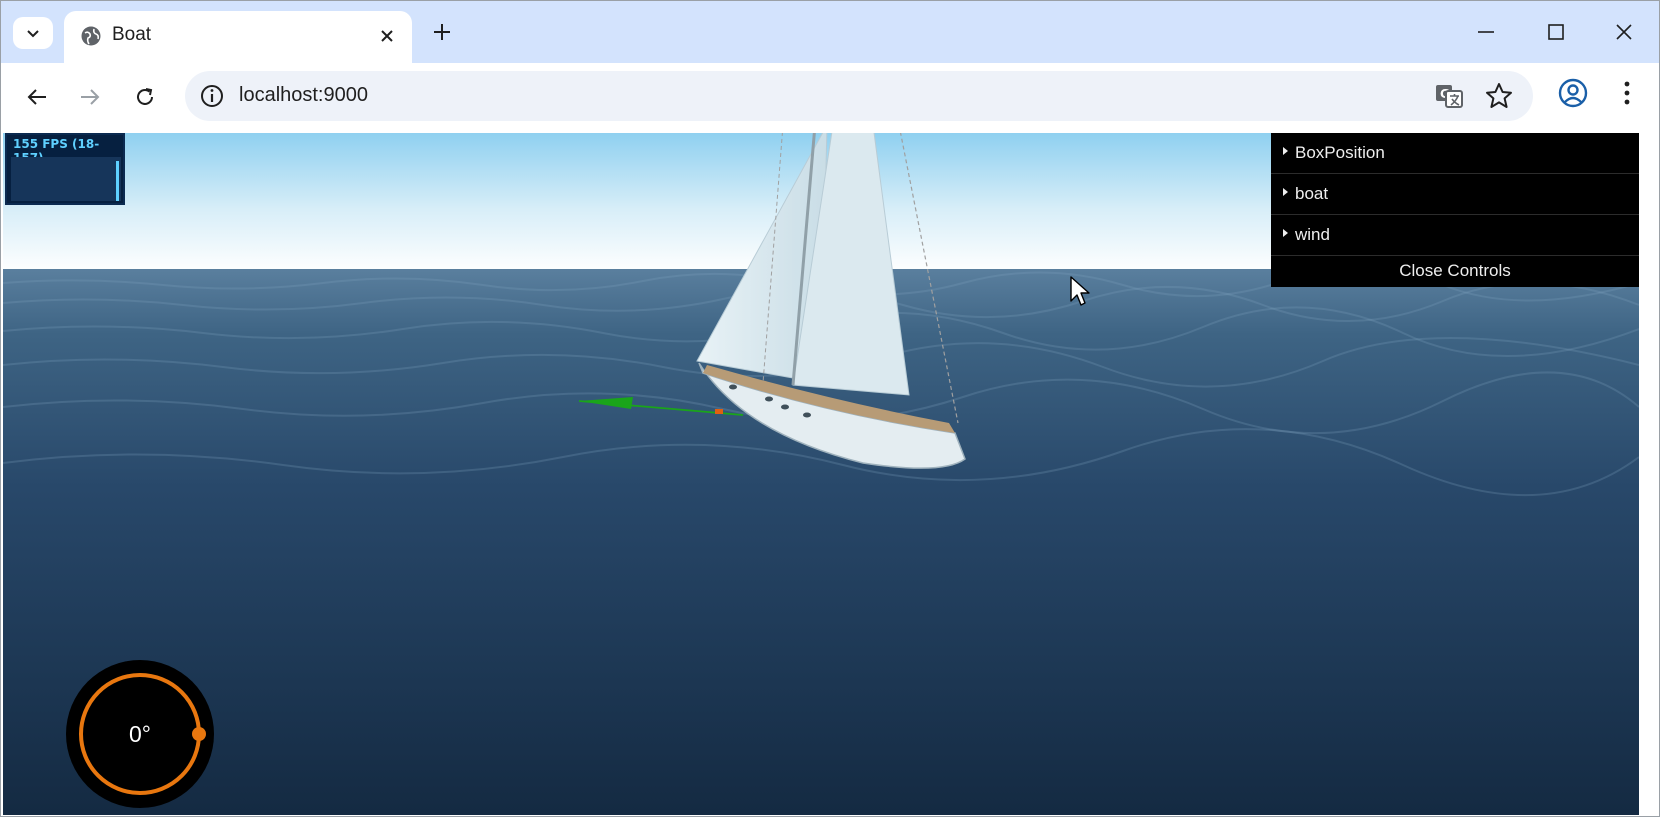 This screenshot has width=1660, height=817. I want to click on browser-toolbar: localhost:9000 G, so click(830, 97).